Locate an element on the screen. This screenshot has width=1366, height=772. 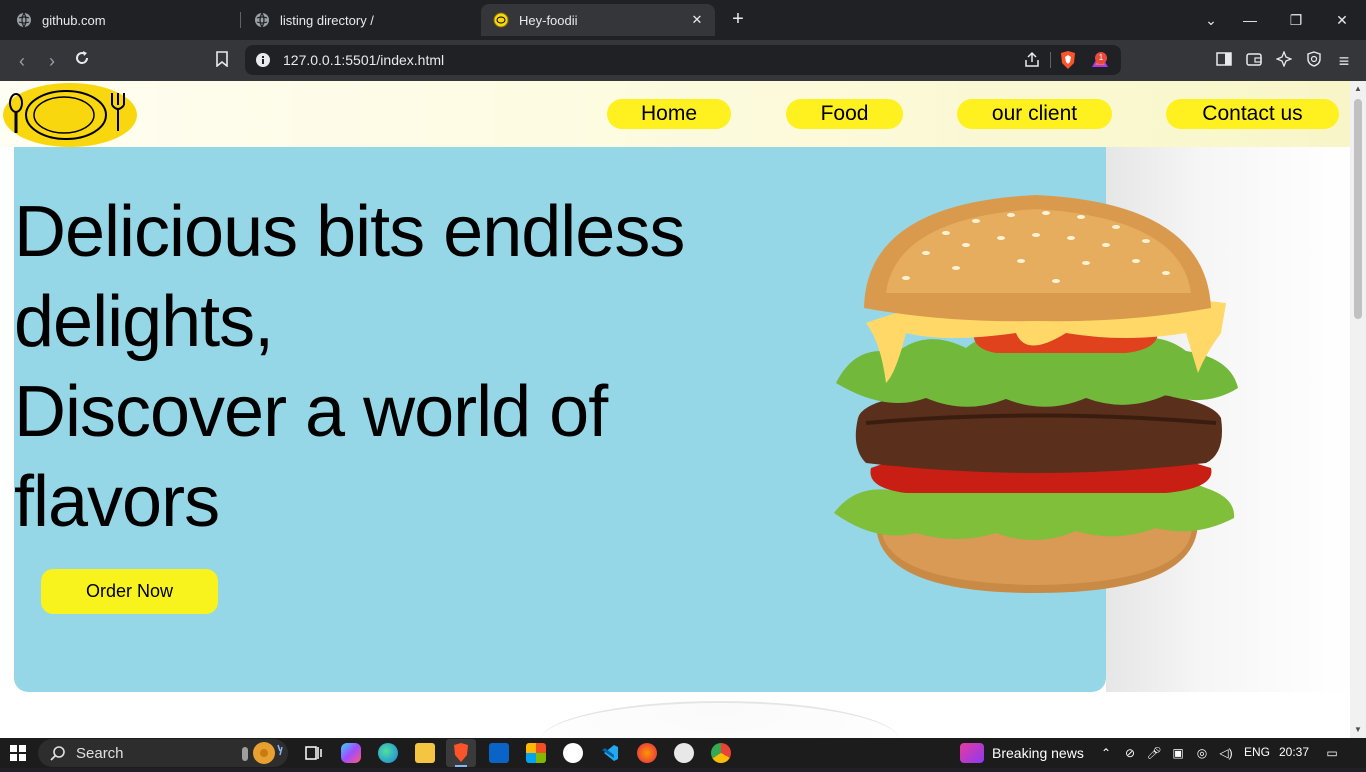
scroll-thumb is located at coordinates (1358, 209).